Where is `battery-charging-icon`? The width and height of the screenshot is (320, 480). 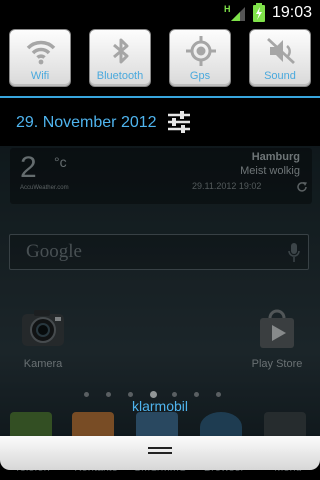
battery-charging-icon is located at coordinates (259, 12).